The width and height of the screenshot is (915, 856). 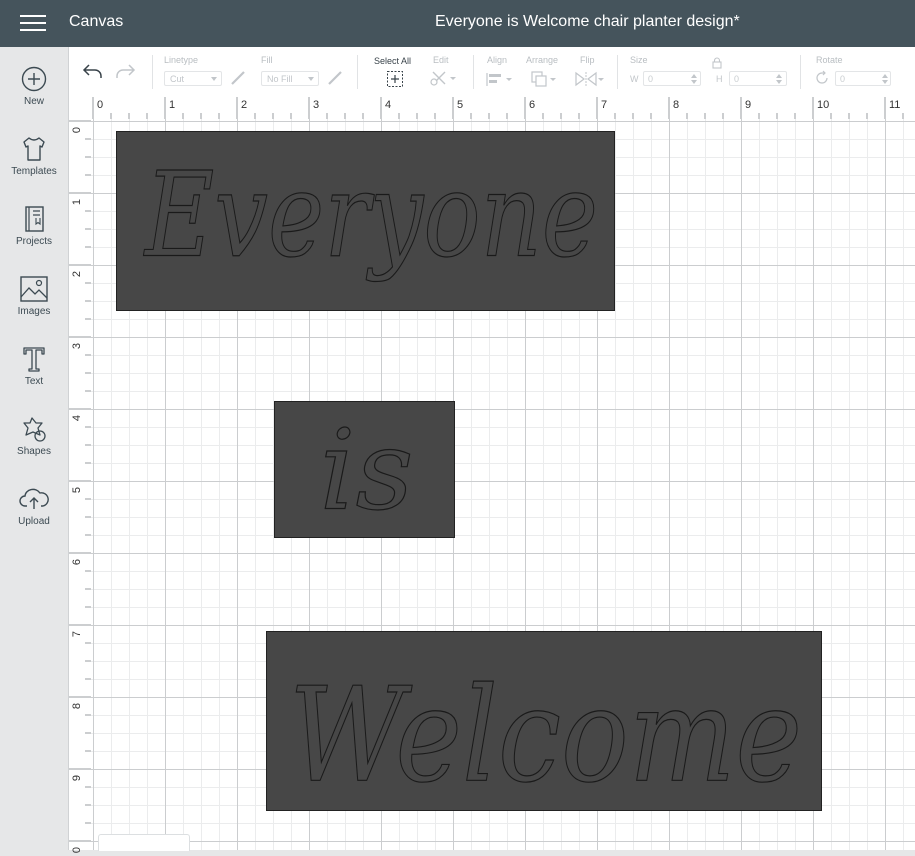 I want to click on vertical-ruler: 0 1 2 3 4 5 6 7 8 9 0, so click(x=80, y=486).